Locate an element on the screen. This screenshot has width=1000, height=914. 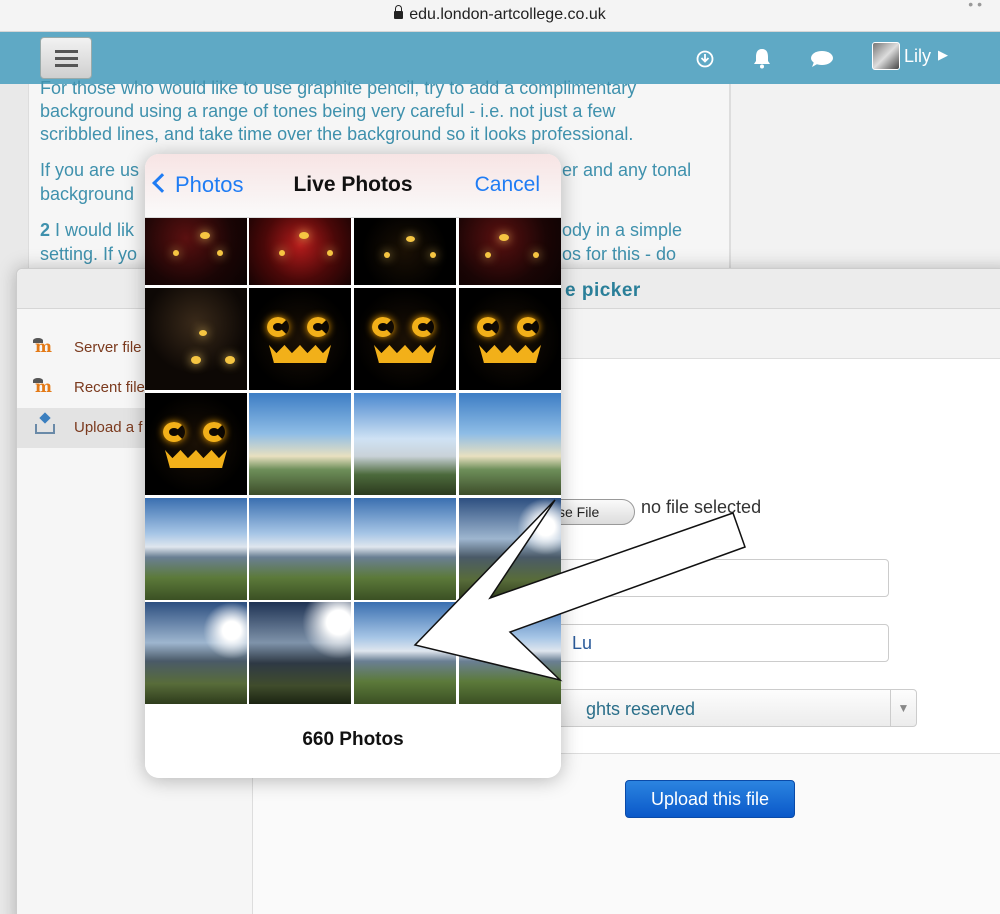
paragraph-line: ody in a simple is located at coordinates (622, 230).